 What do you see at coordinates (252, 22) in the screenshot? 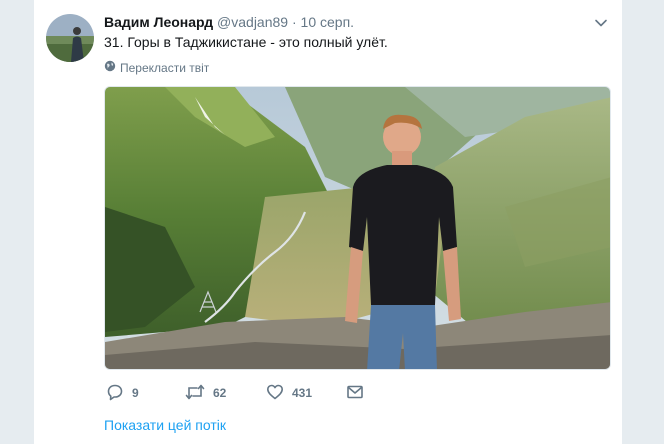
I see `author-handle: @vadjan89` at bounding box center [252, 22].